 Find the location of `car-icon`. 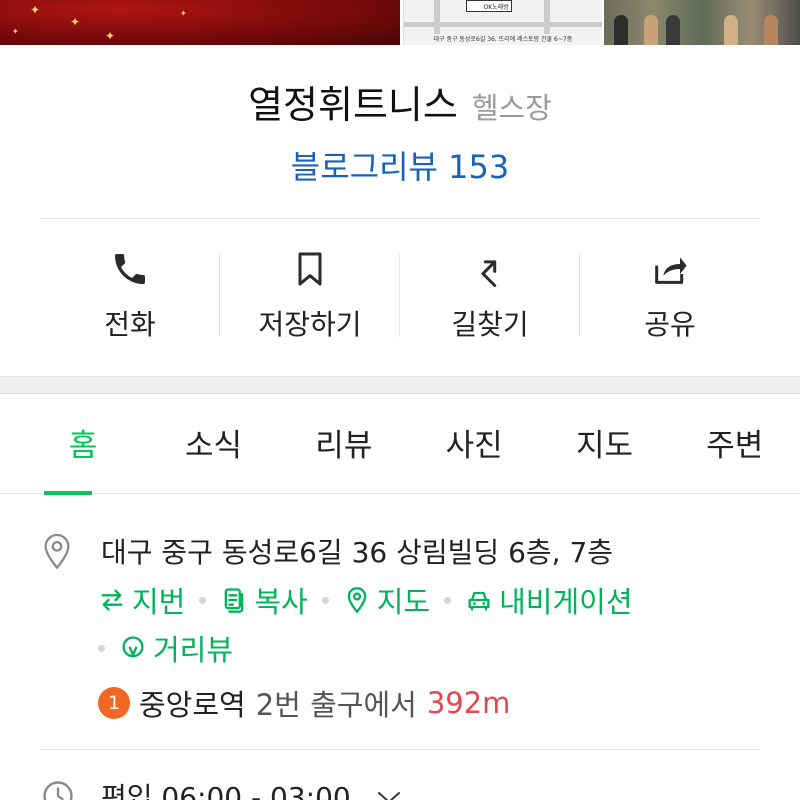

car-icon is located at coordinates (479, 601).